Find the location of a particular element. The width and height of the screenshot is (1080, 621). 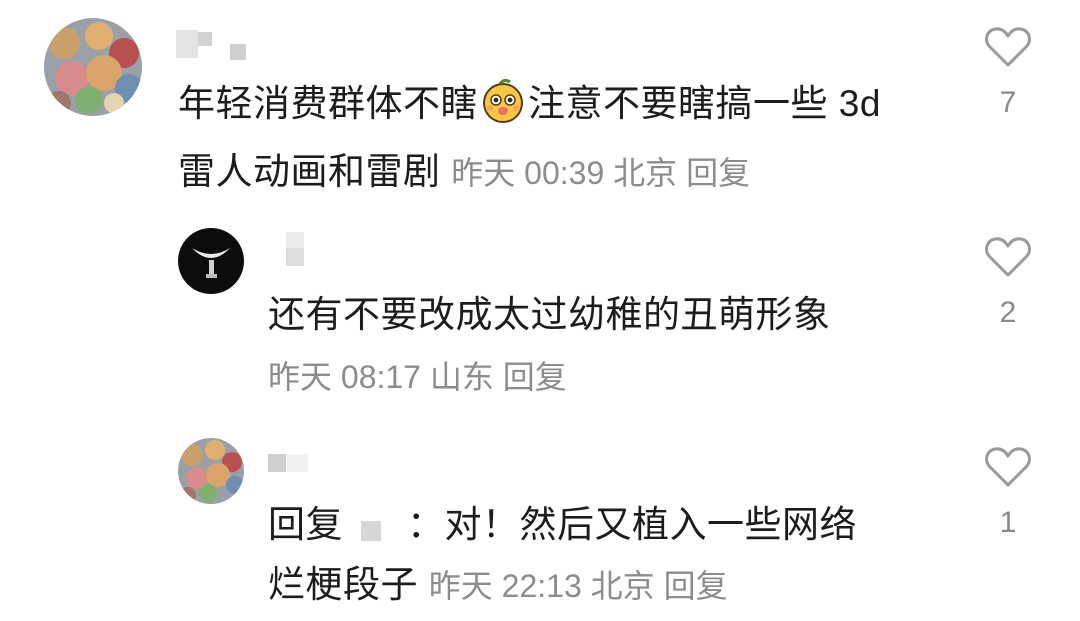

comment-text: 还有不要改成太过幼稚的丑萌形象 昨天 08:17 山东 回复 is located at coordinates (618, 346).